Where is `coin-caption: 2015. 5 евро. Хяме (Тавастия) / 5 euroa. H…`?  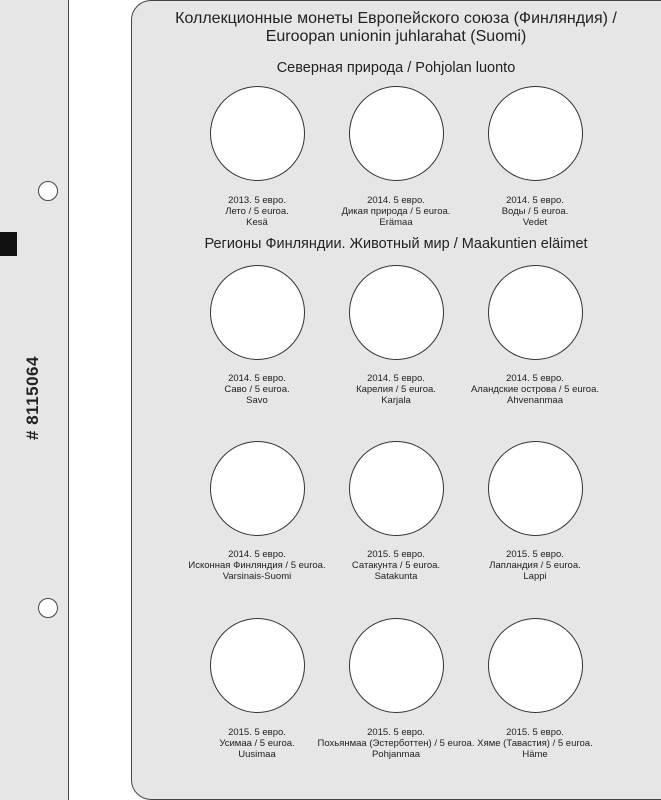 coin-caption: 2015. 5 евро. Хяме (Тавастия) / 5 euroa. H… is located at coordinates (535, 743).